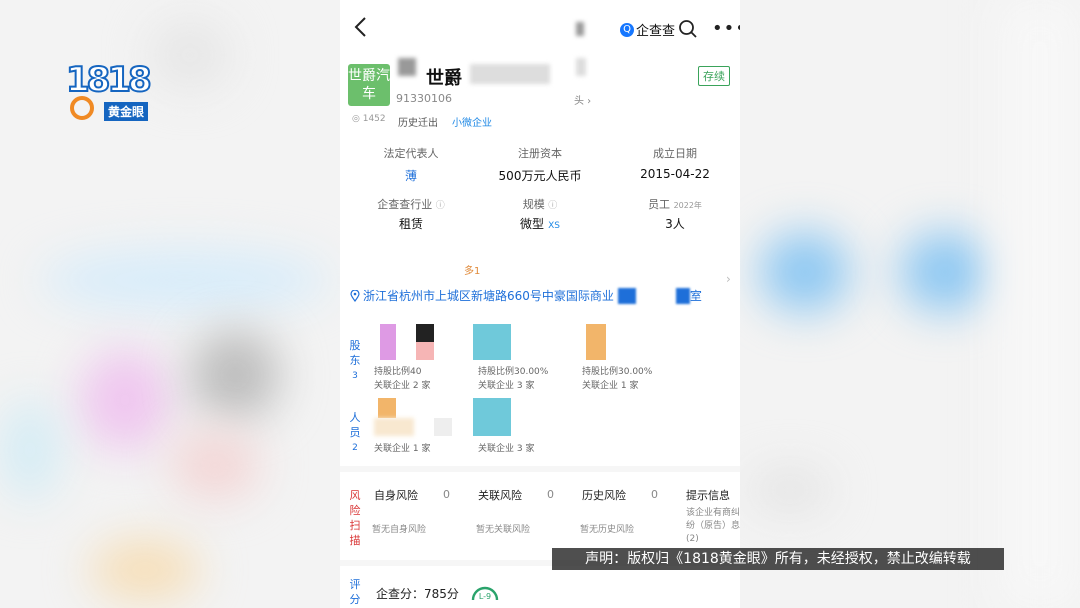 Image resolution: width=1080 pixels, height=608 pixels. Describe the element at coordinates (399, 530) in the screenshot. I see `risk-sub: 暂无自身风险` at that location.